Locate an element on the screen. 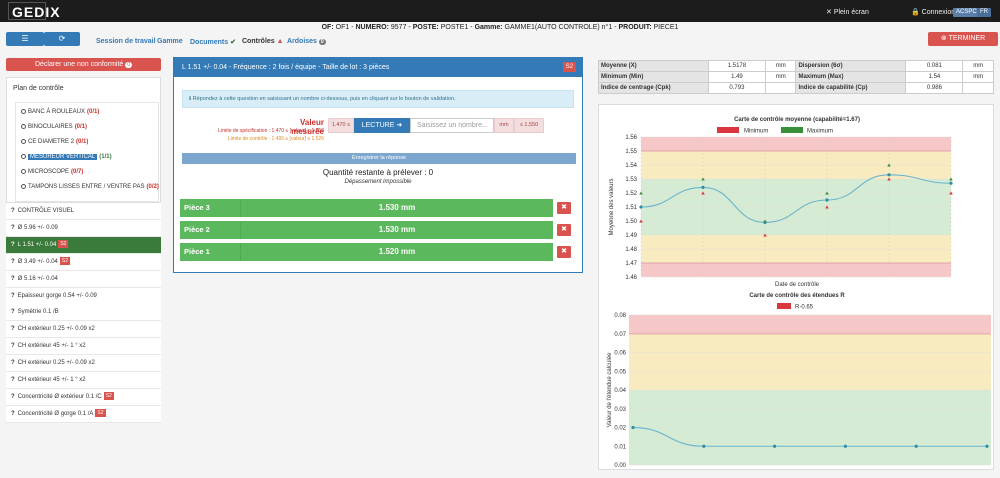 This screenshot has width=1000, height=478. tab-session: Session de travail is located at coordinates (126, 41).